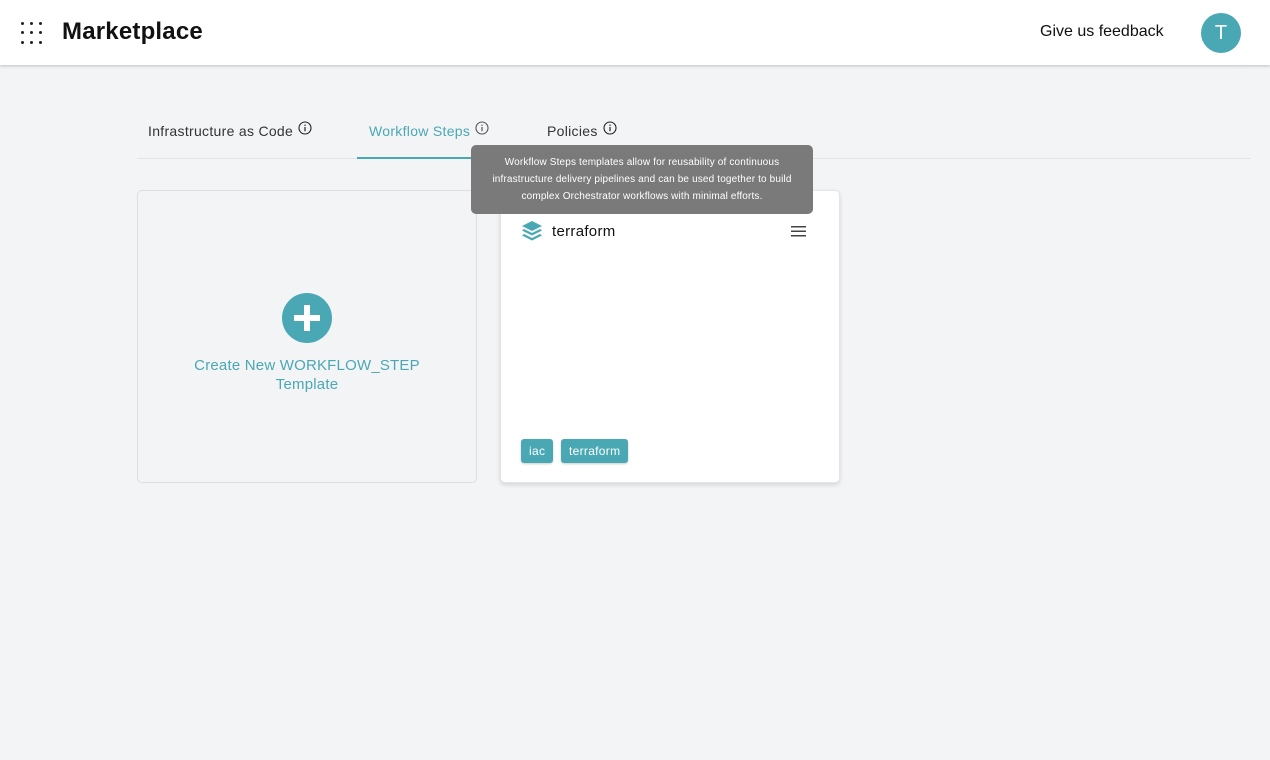  What do you see at coordinates (307, 365) in the screenshot?
I see `create-label-line: Create New WORKFLOW_STEP` at bounding box center [307, 365].